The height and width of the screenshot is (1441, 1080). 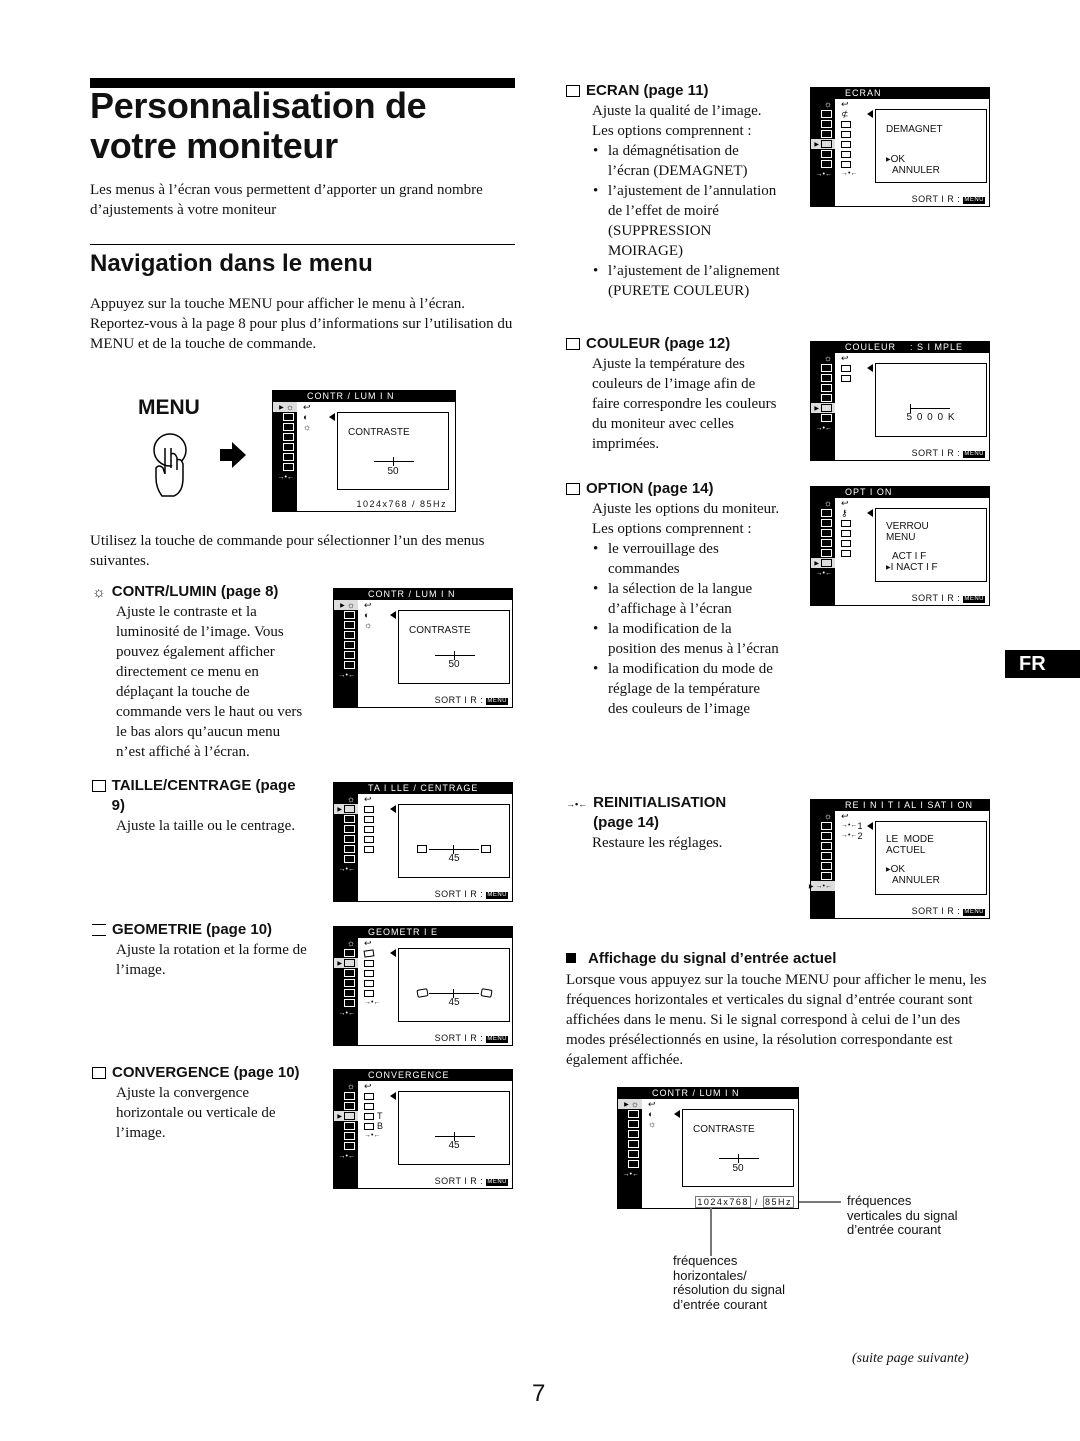 I want to click on osd-sub-icons: ↩ T B →•←, so click(x=373, y=1111).